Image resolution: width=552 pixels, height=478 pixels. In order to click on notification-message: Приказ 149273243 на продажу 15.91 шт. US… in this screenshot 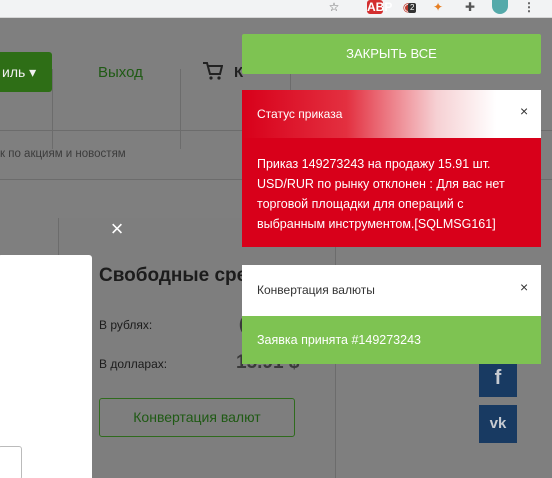, I will do `click(381, 194)`.